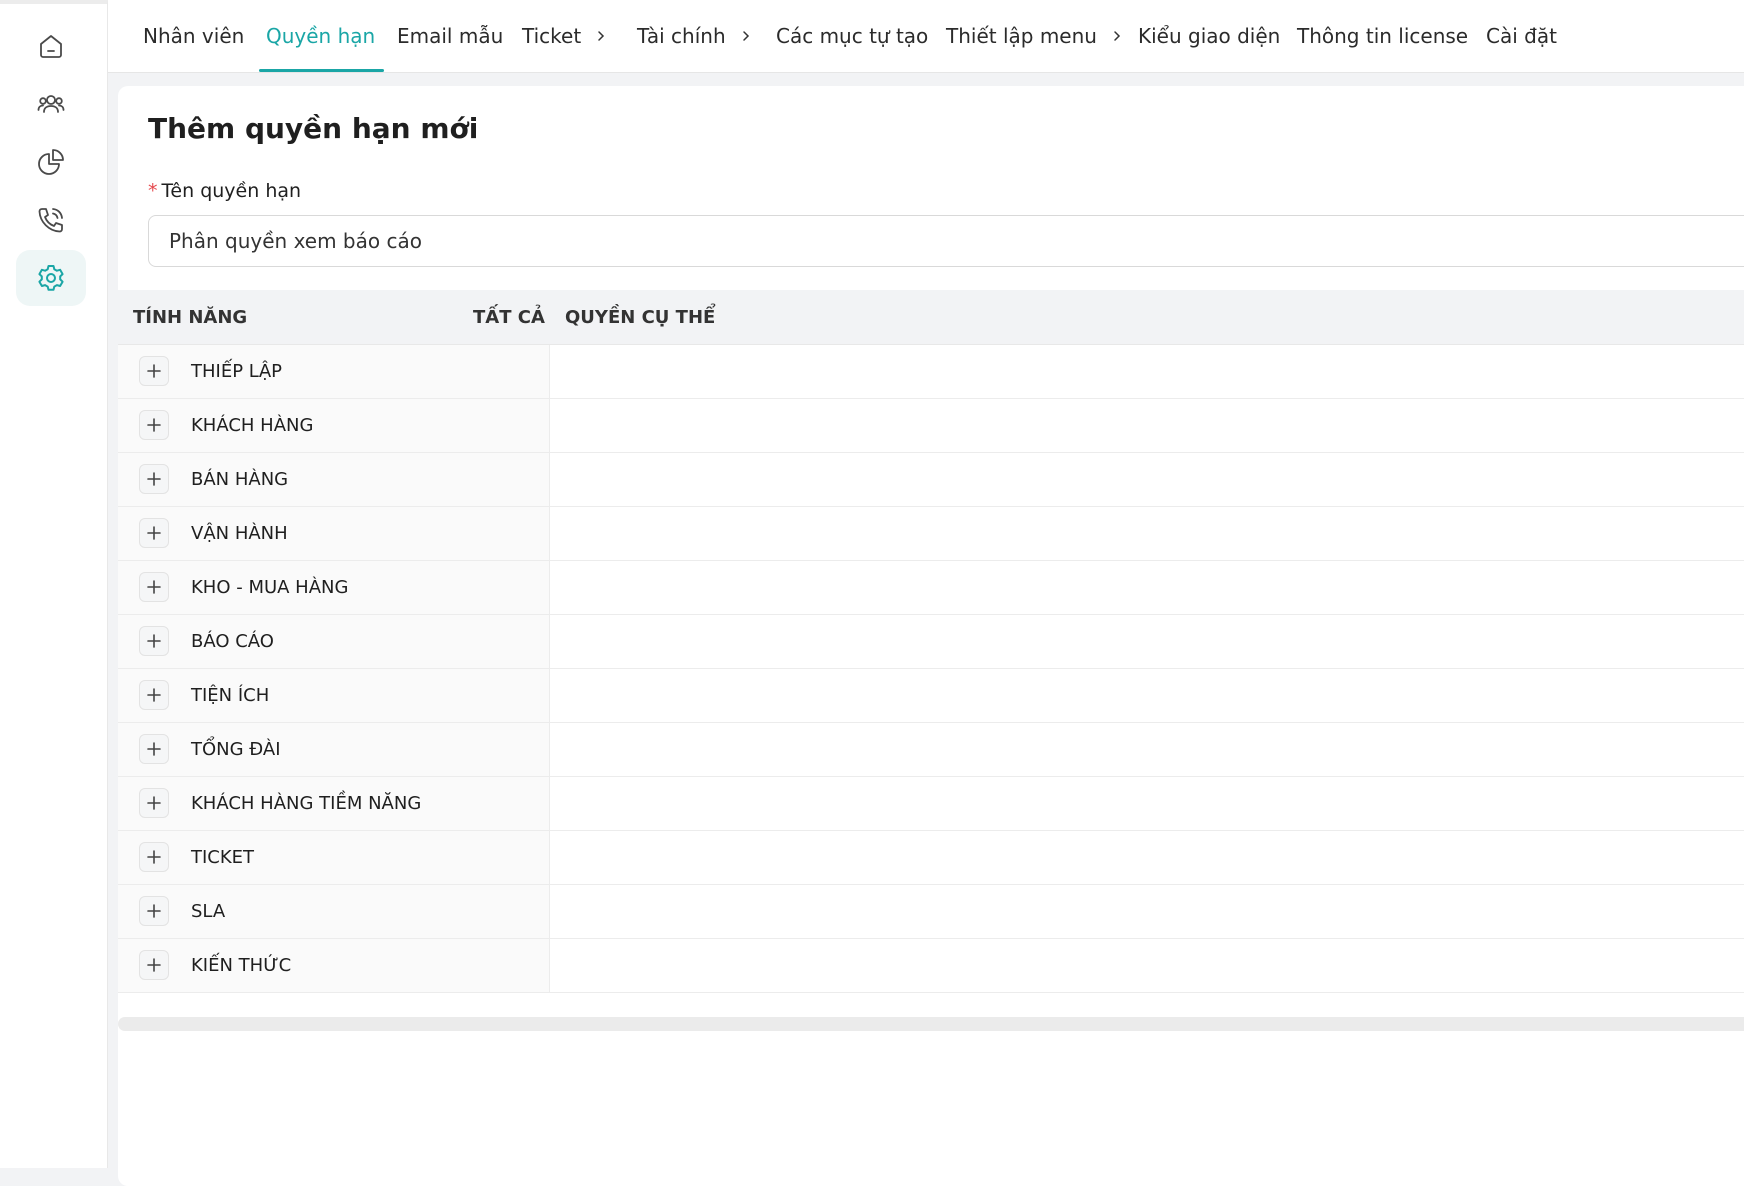 The width and height of the screenshot is (1744, 1186). I want to click on tab-label: Nhân viên, so click(194, 36).